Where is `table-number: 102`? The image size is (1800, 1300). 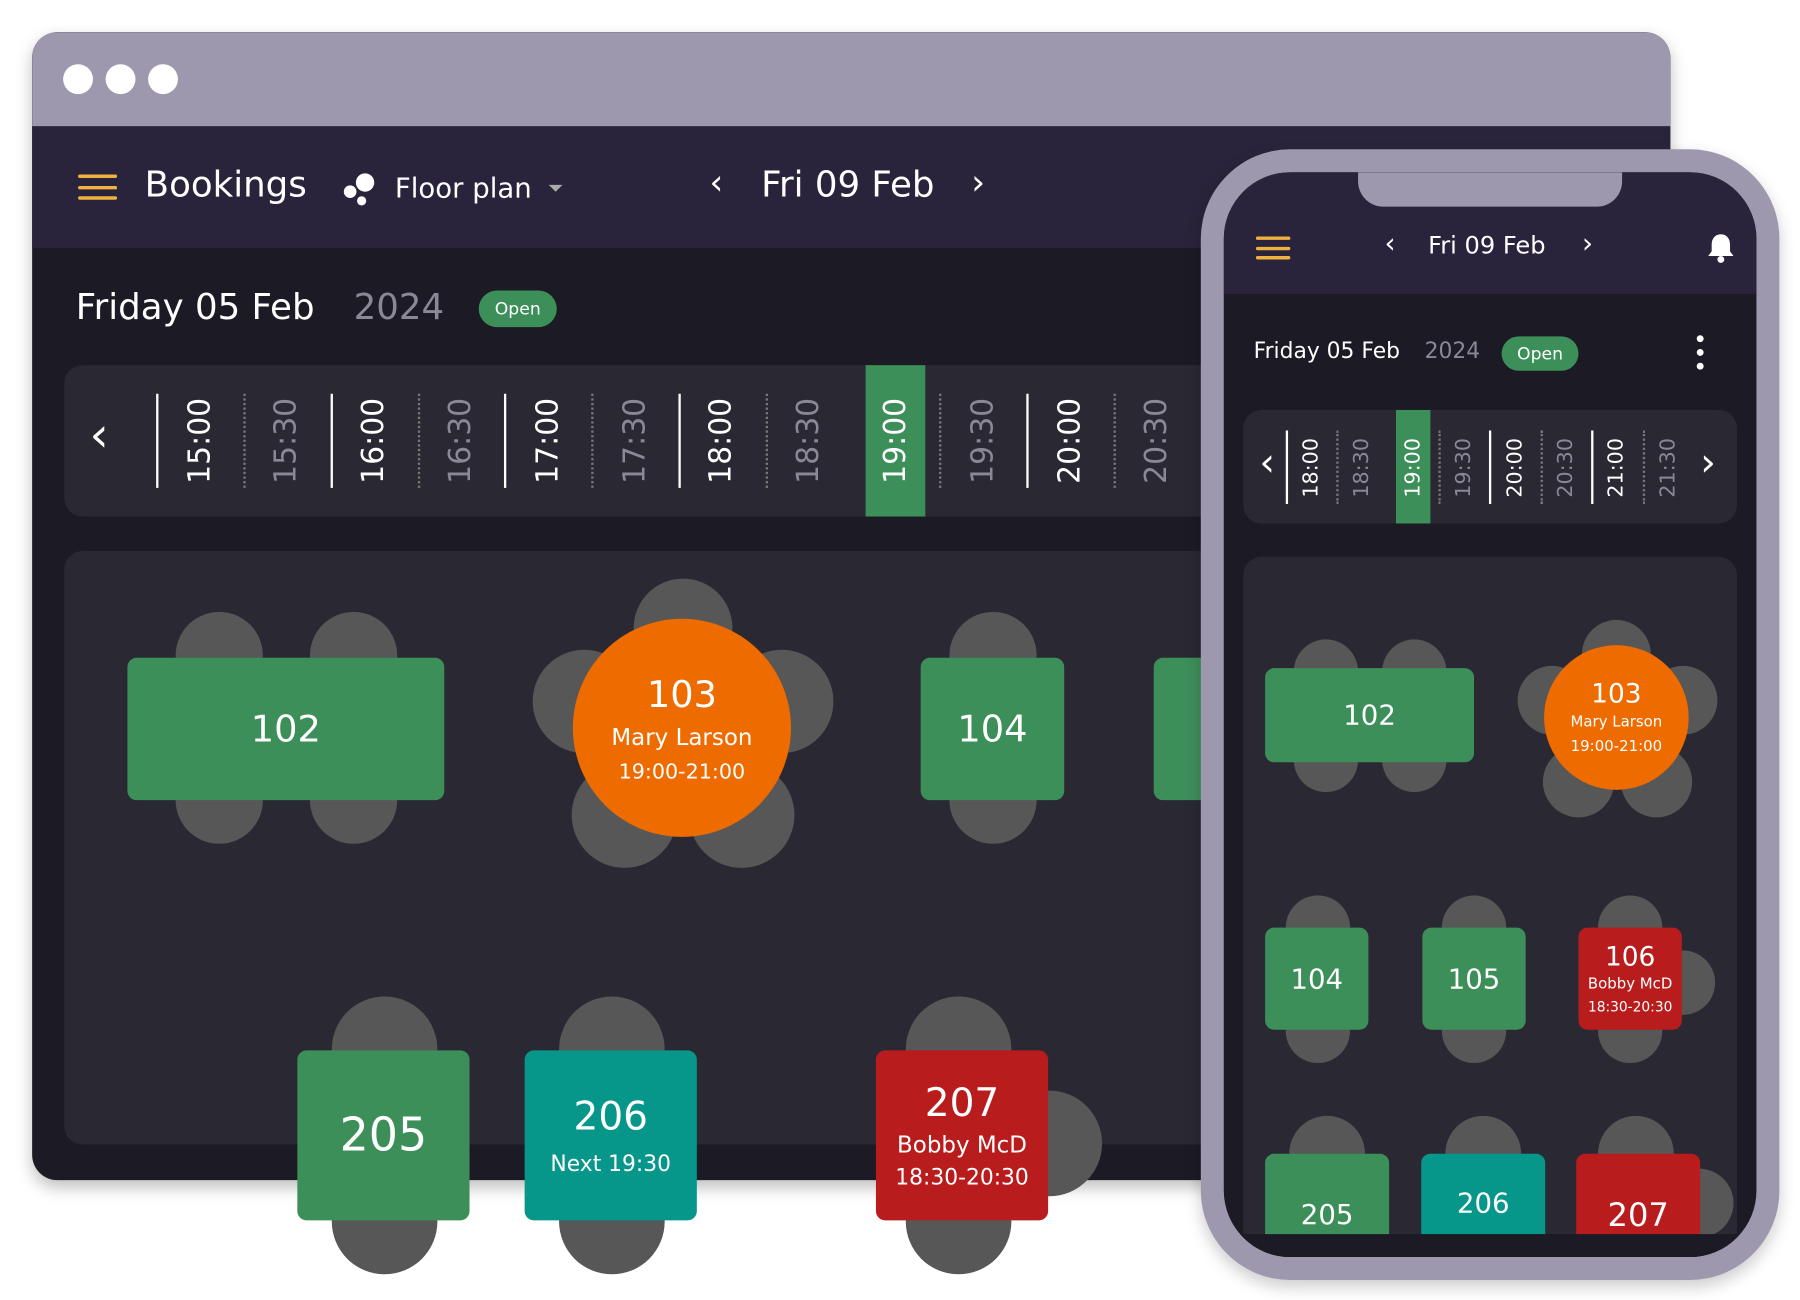
table-number: 102 is located at coordinates (1369, 715).